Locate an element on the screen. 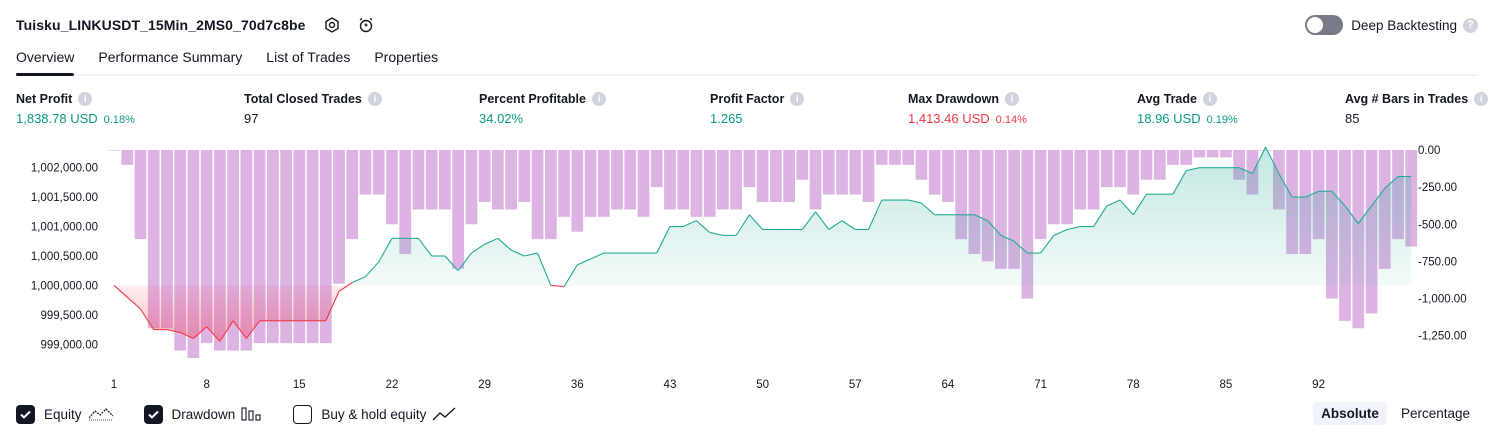 Image resolution: width=1494 pixels, height=438 pixels. y-axis-left-tick-label: 1,001,500.00 is located at coordinates (64, 198).